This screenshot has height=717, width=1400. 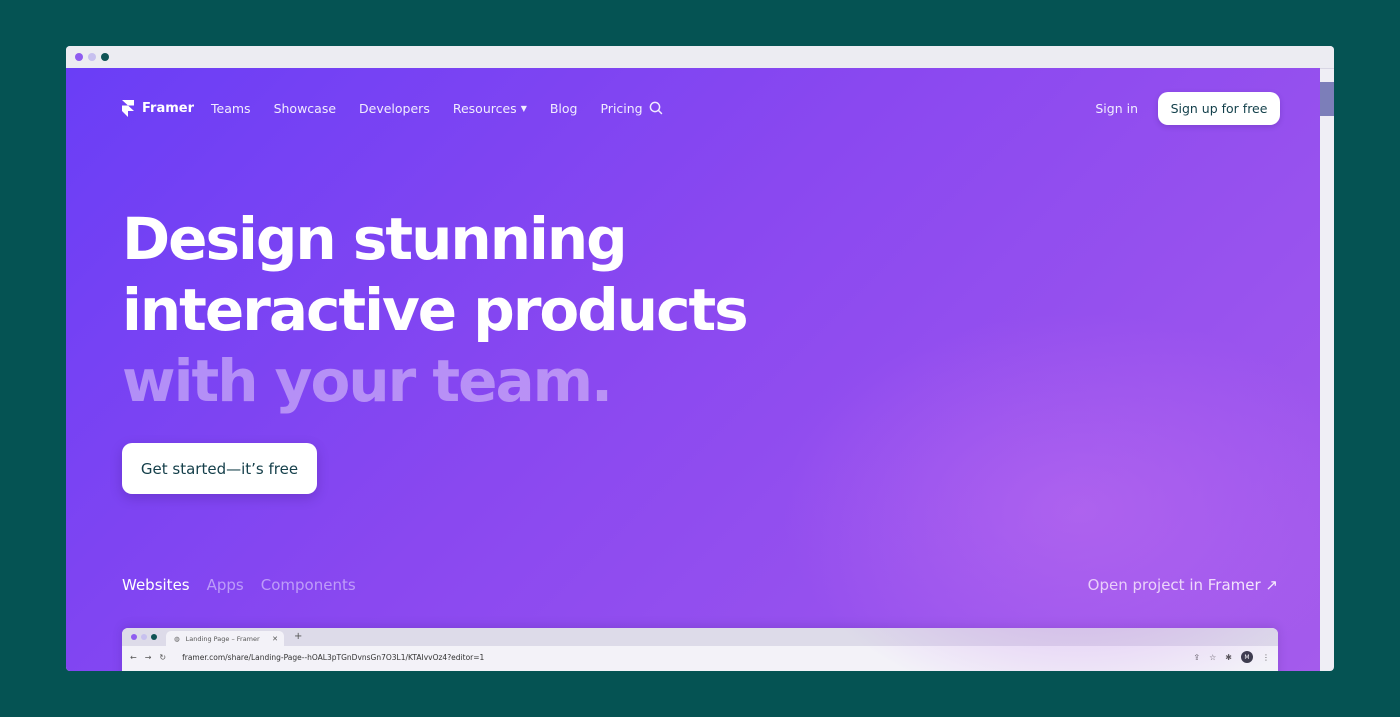 I want to click on hero-line-2: interactive products, so click(x=435, y=310).